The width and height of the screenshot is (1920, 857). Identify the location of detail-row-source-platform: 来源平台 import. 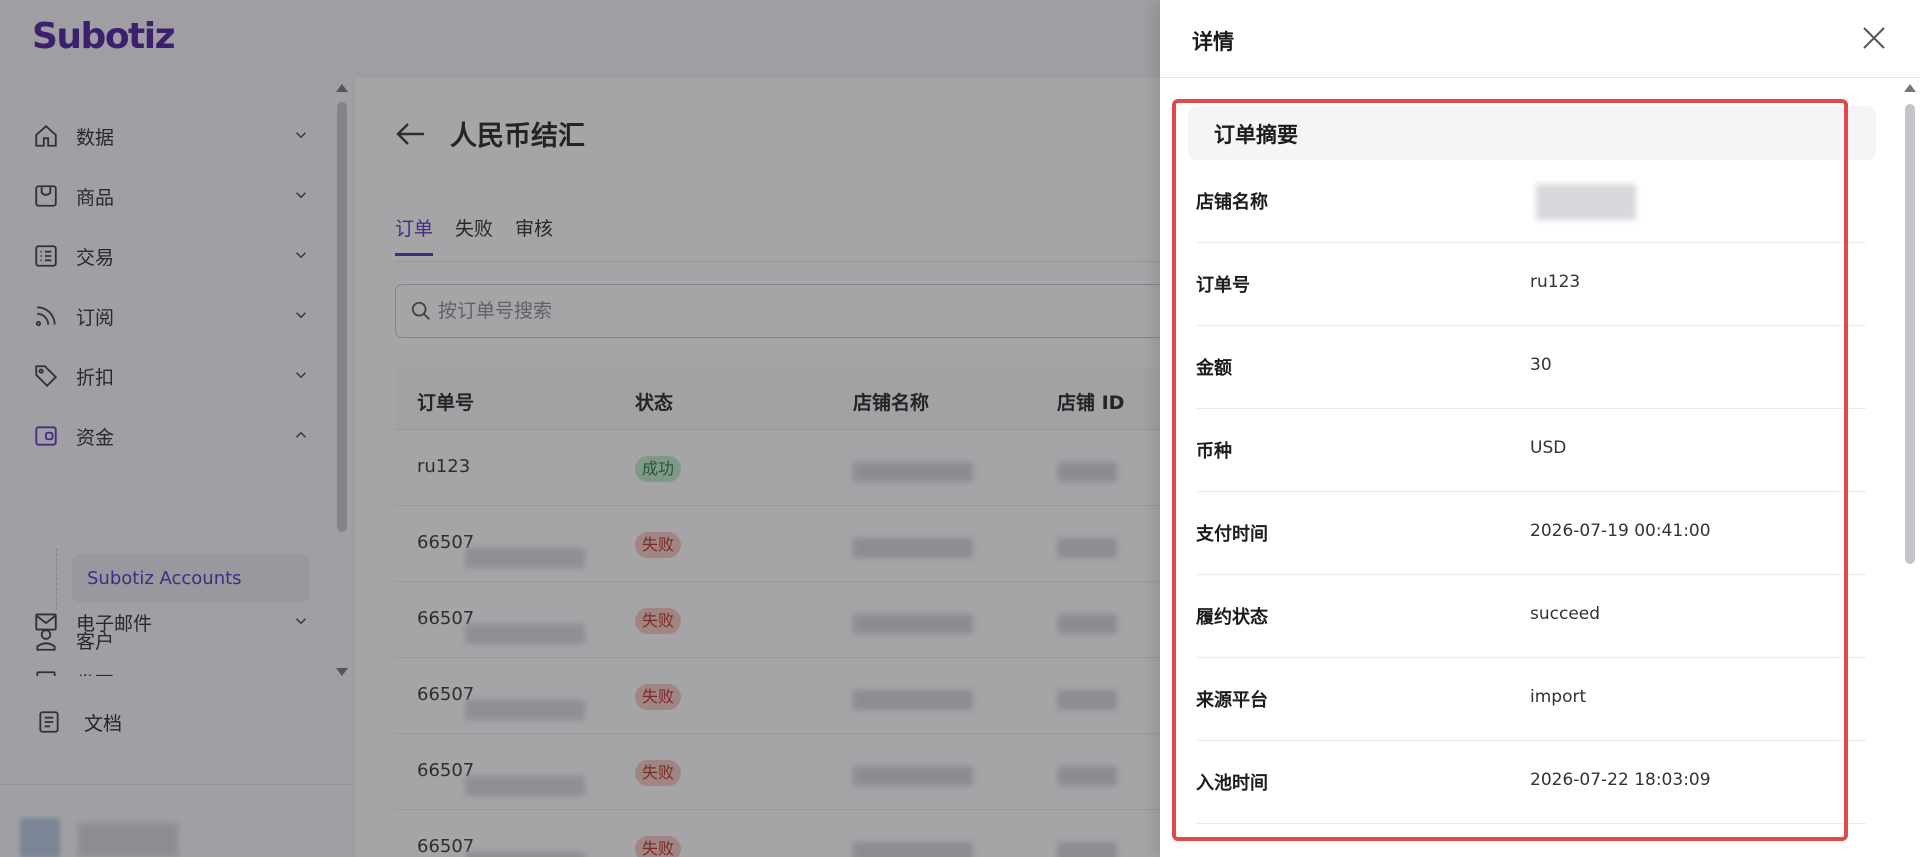
(1531, 699).